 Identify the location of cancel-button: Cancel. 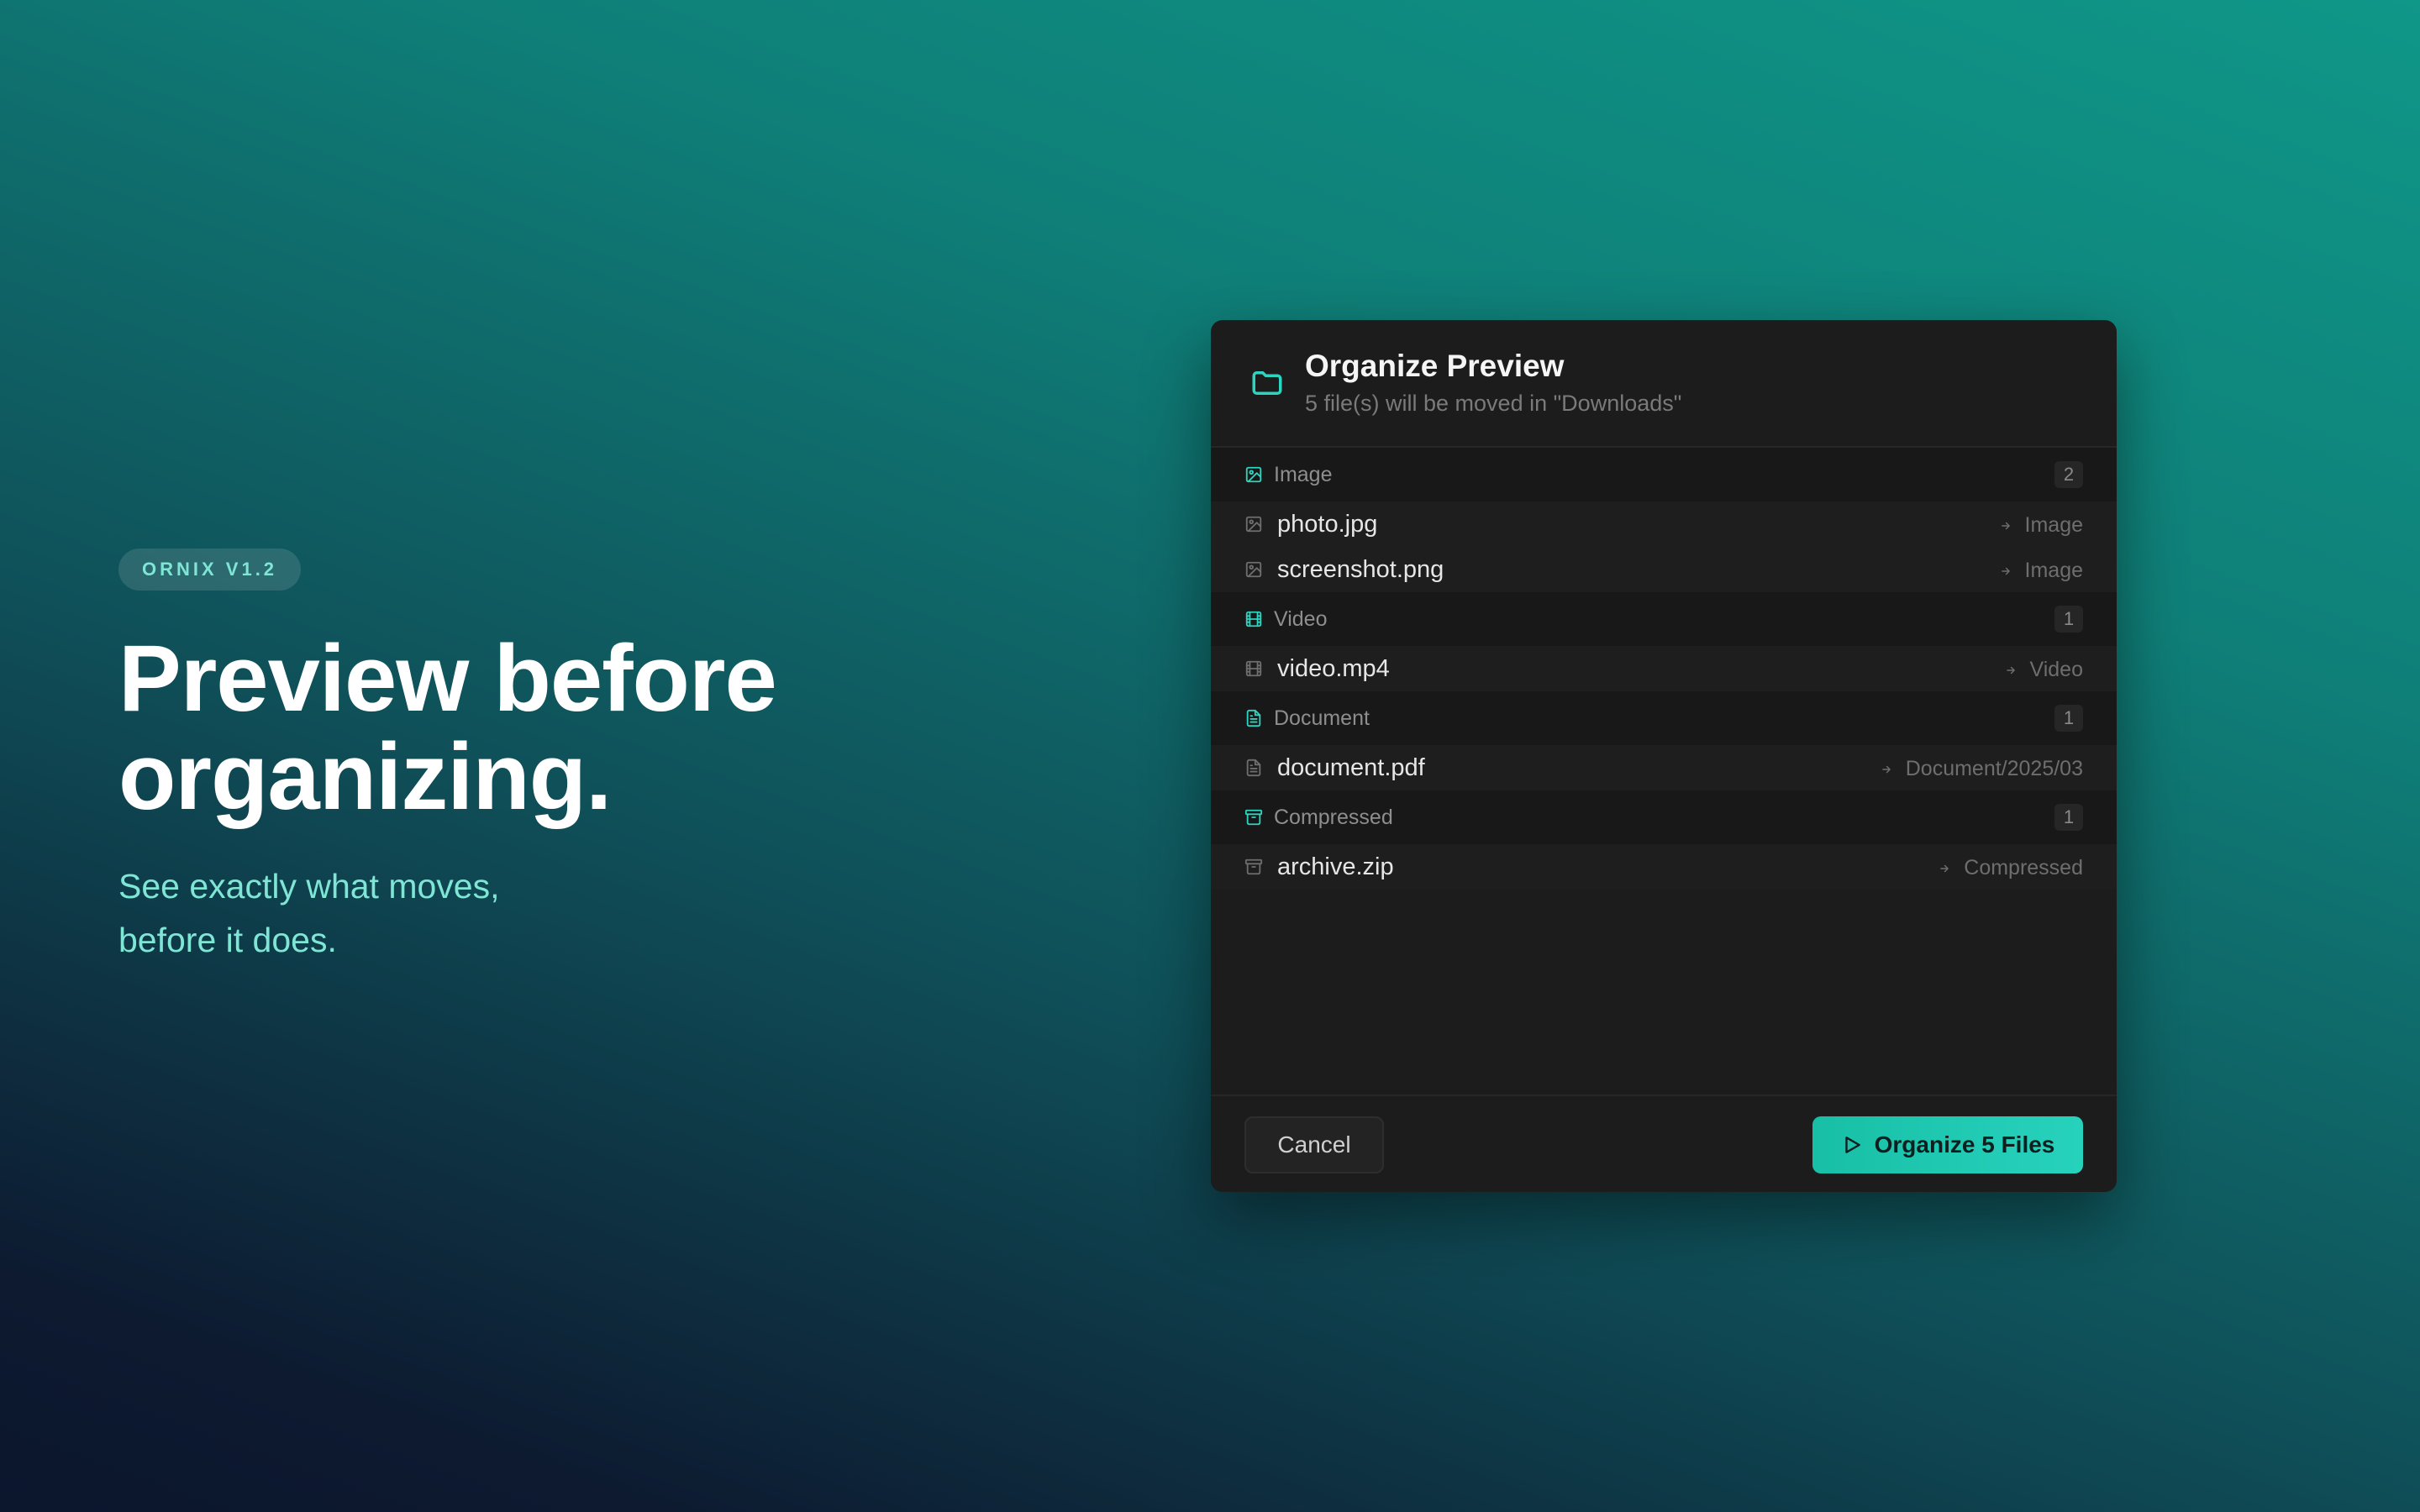
(1314, 1144).